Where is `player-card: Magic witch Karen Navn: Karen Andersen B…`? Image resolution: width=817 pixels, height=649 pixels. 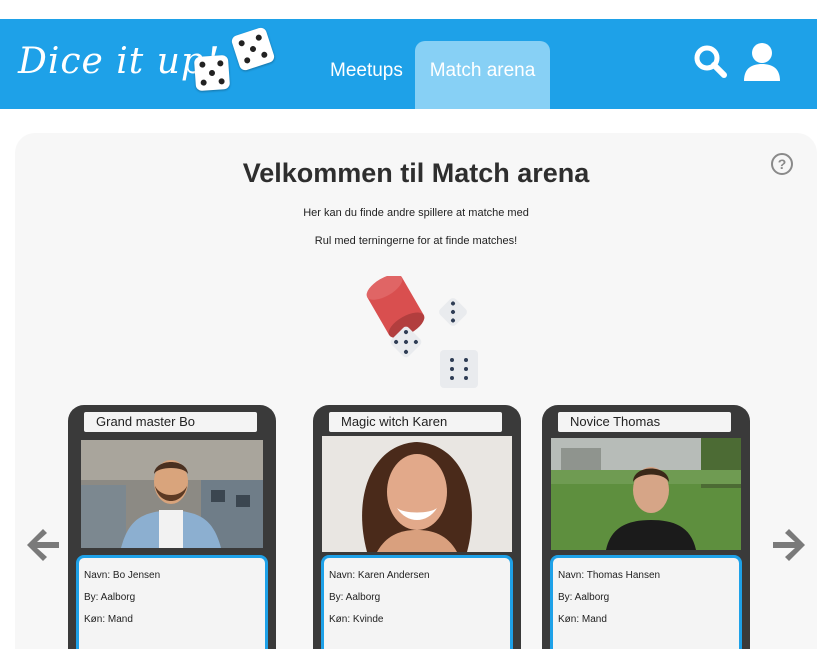 player-card: Magic witch Karen Navn: Karen Andersen B… is located at coordinates (417, 527).